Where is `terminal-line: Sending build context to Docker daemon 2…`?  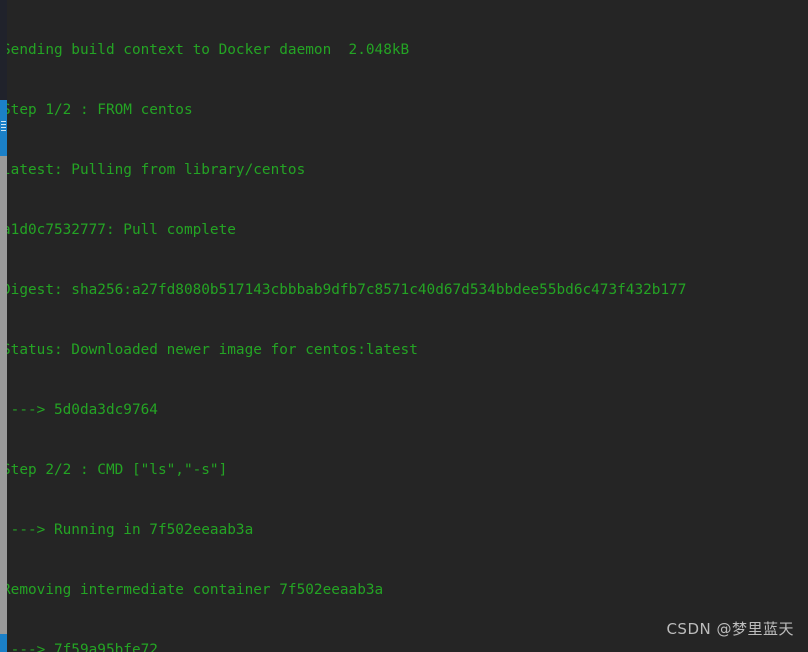 terminal-line: Sending build context to Docker daemon 2… is located at coordinates (206, 50).